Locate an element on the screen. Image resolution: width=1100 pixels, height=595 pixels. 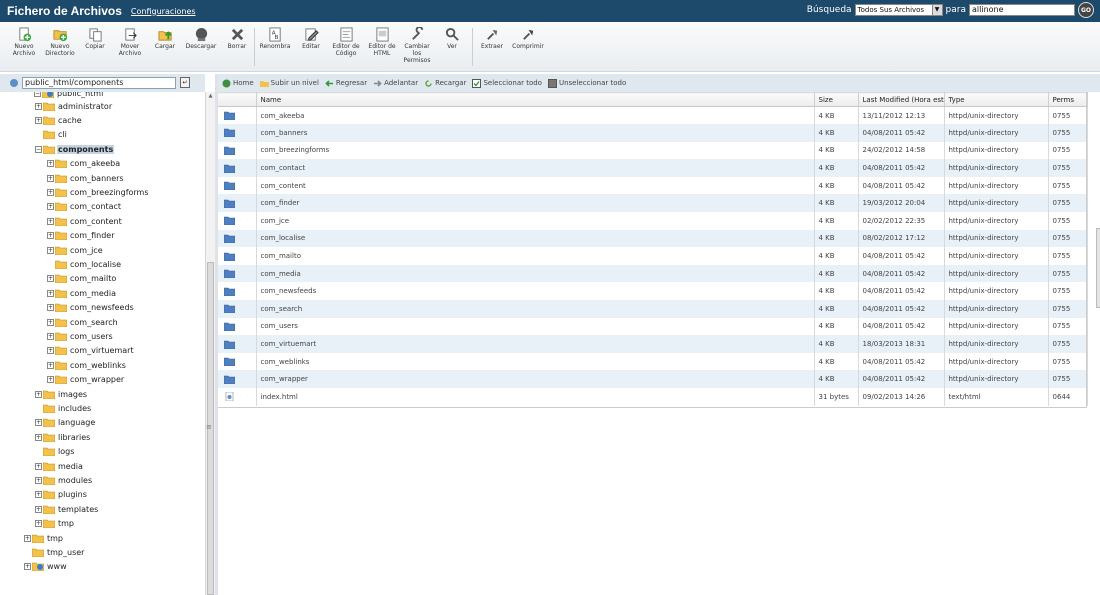
path-input: public_html/components is located at coordinates (99, 83).